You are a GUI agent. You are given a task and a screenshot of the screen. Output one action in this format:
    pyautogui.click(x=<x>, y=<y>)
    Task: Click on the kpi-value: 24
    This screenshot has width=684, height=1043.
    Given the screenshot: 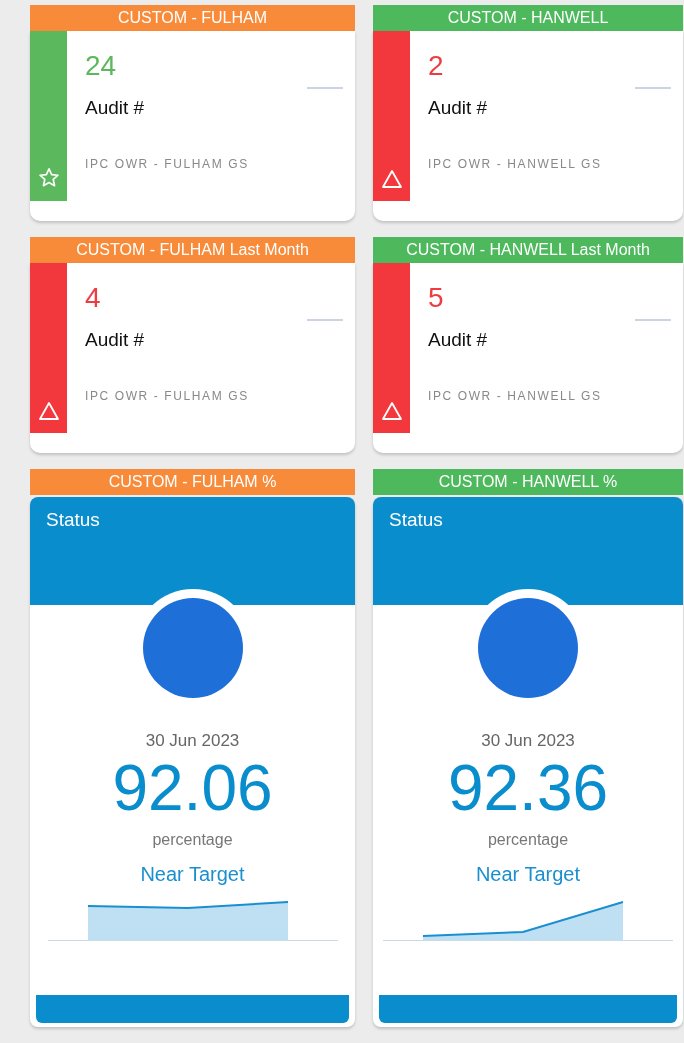 What is the action you would take?
    pyautogui.click(x=101, y=66)
    